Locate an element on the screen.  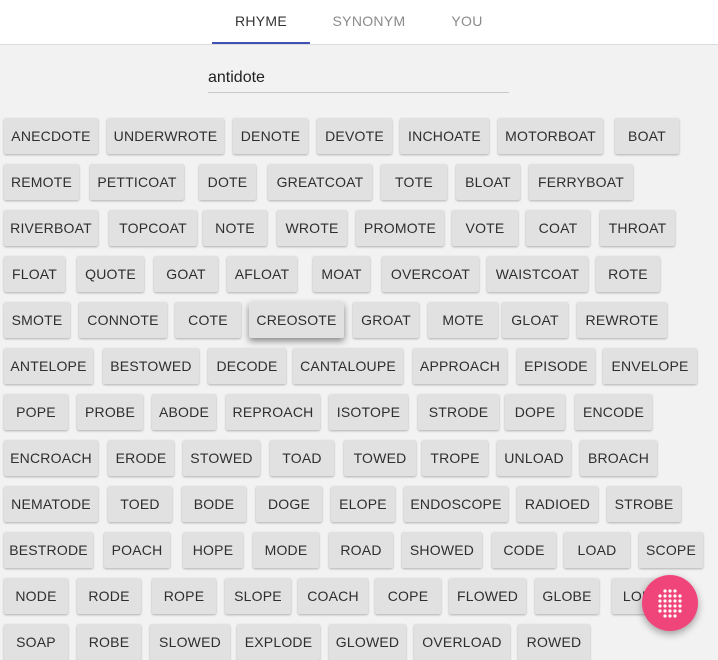
word-chip-road: ROAD is located at coordinates (361, 550).